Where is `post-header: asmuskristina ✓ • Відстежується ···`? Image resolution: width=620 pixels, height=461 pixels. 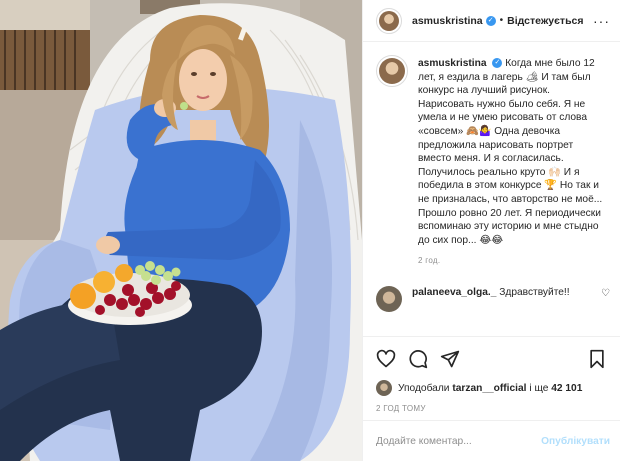
post-header: asmuskristina ✓ • Відстежується ··· is located at coordinates (491, 21).